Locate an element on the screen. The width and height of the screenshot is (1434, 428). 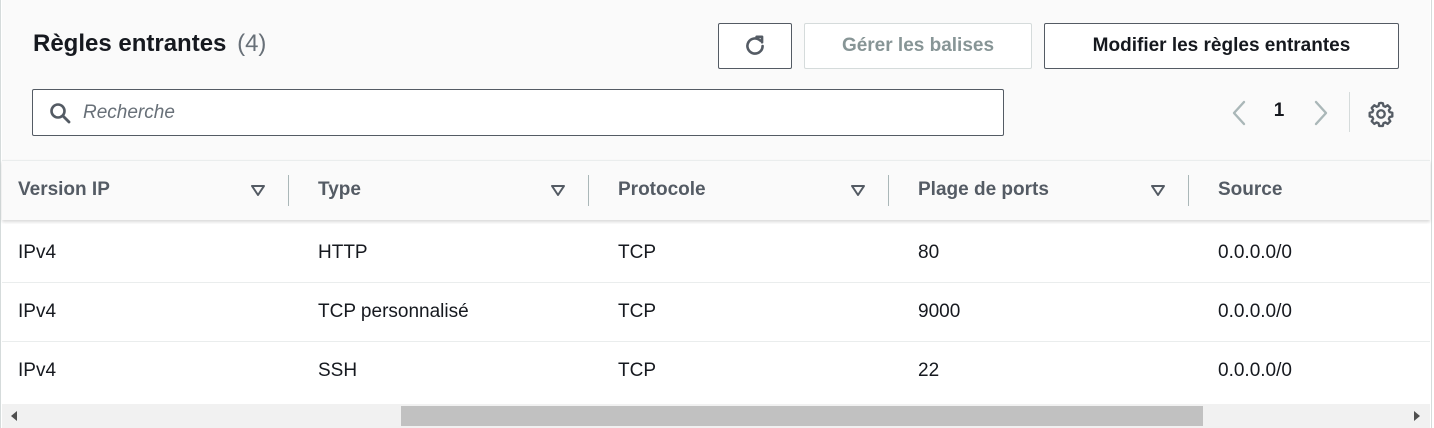
scroll-left-arrow-icon is located at coordinates (14, 416).